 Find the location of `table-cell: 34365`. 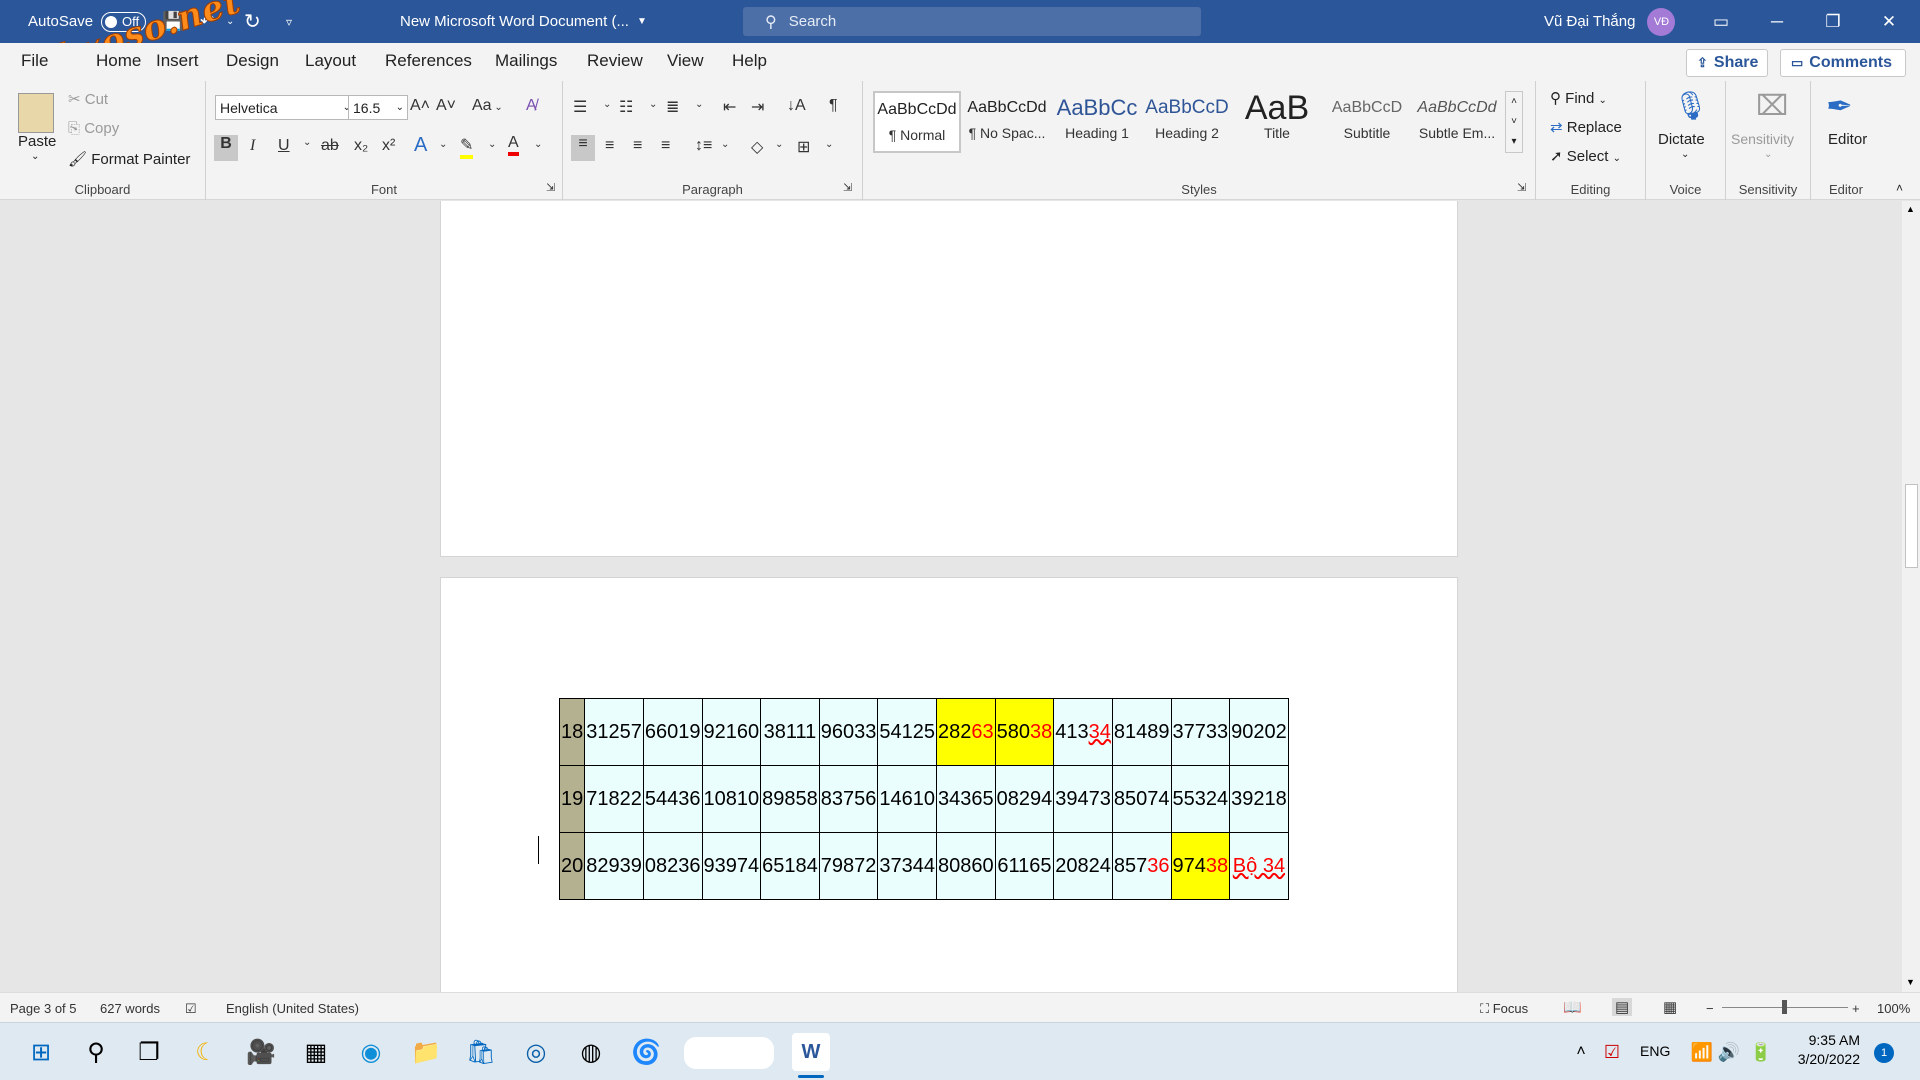

table-cell: 34365 is located at coordinates (966, 799).